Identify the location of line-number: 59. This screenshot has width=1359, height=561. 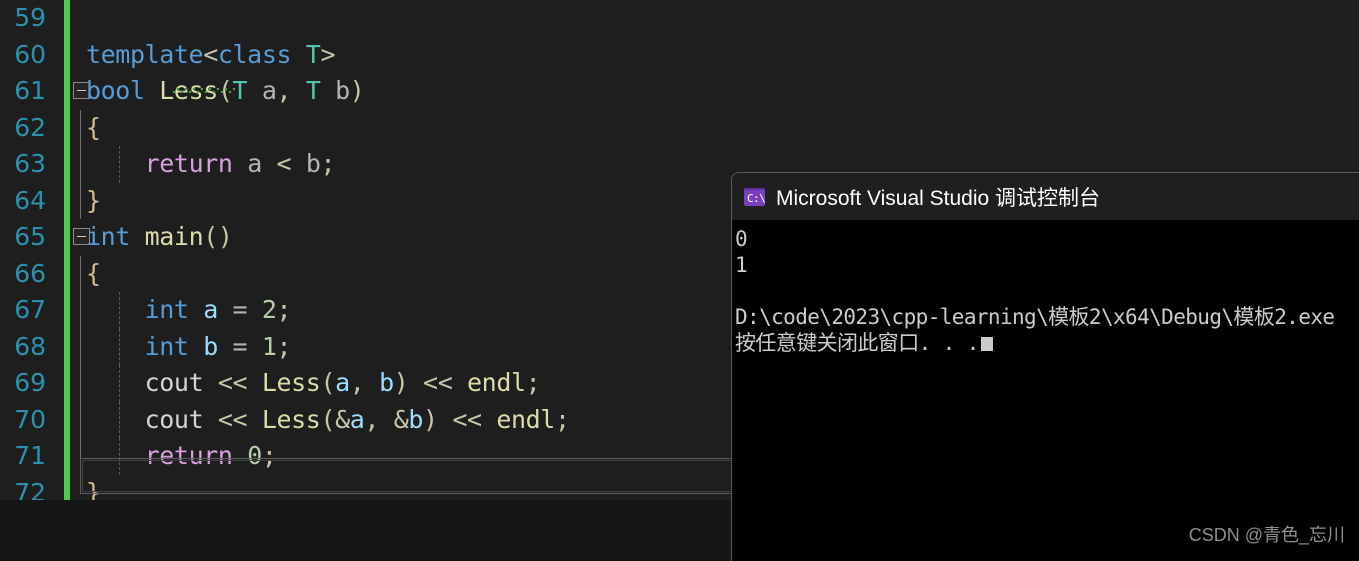
(30, 17).